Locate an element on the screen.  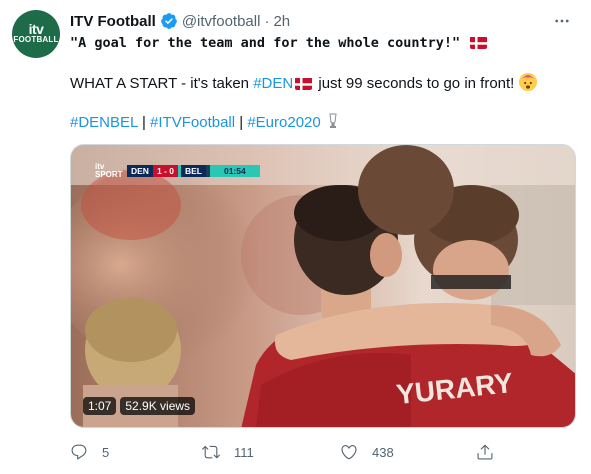
account-handle: @itvfootball is located at coordinates (221, 21).